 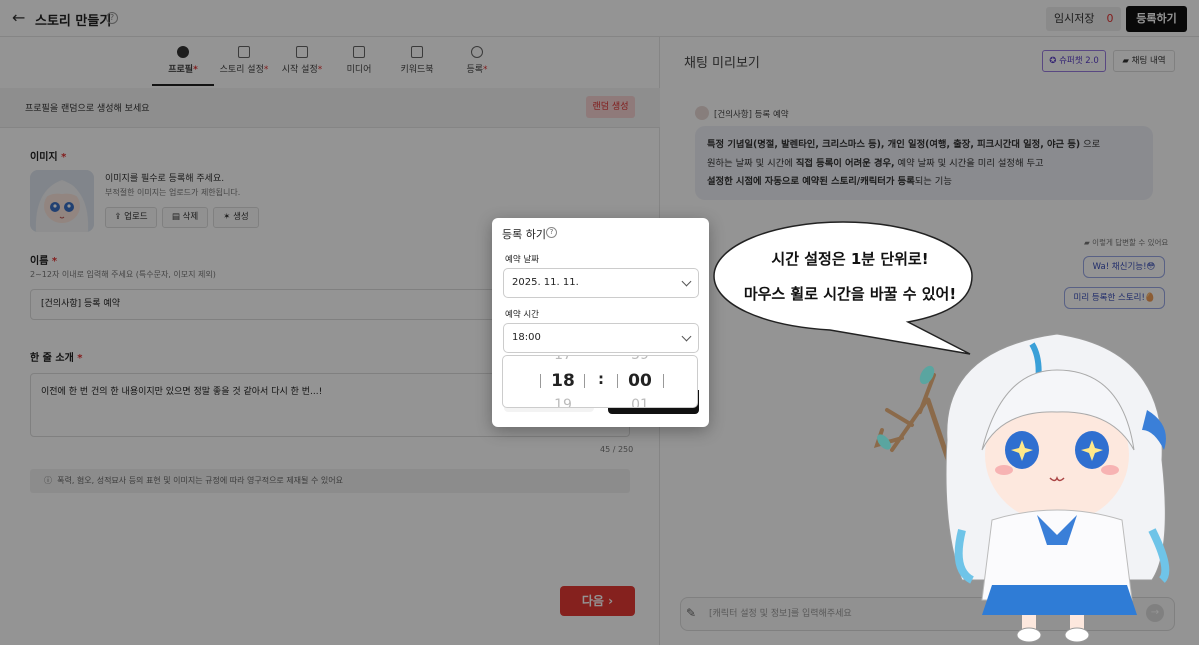 What do you see at coordinates (600, 381) in the screenshot?
I see `time-wheel-picker: 17 18 19 : 59 00 01` at bounding box center [600, 381].